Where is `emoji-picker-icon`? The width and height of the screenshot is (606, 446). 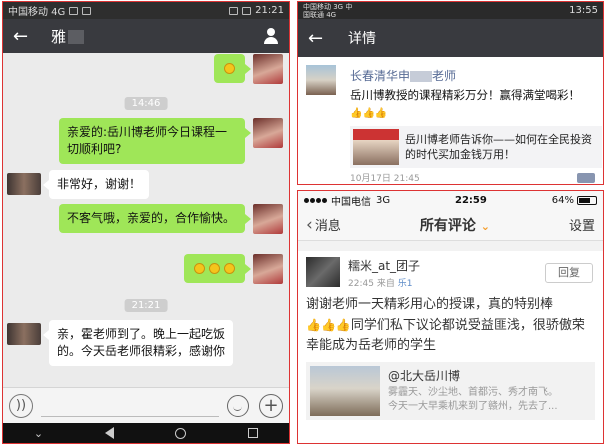 emoji-picker-icon is located at coordinates (238, 405).